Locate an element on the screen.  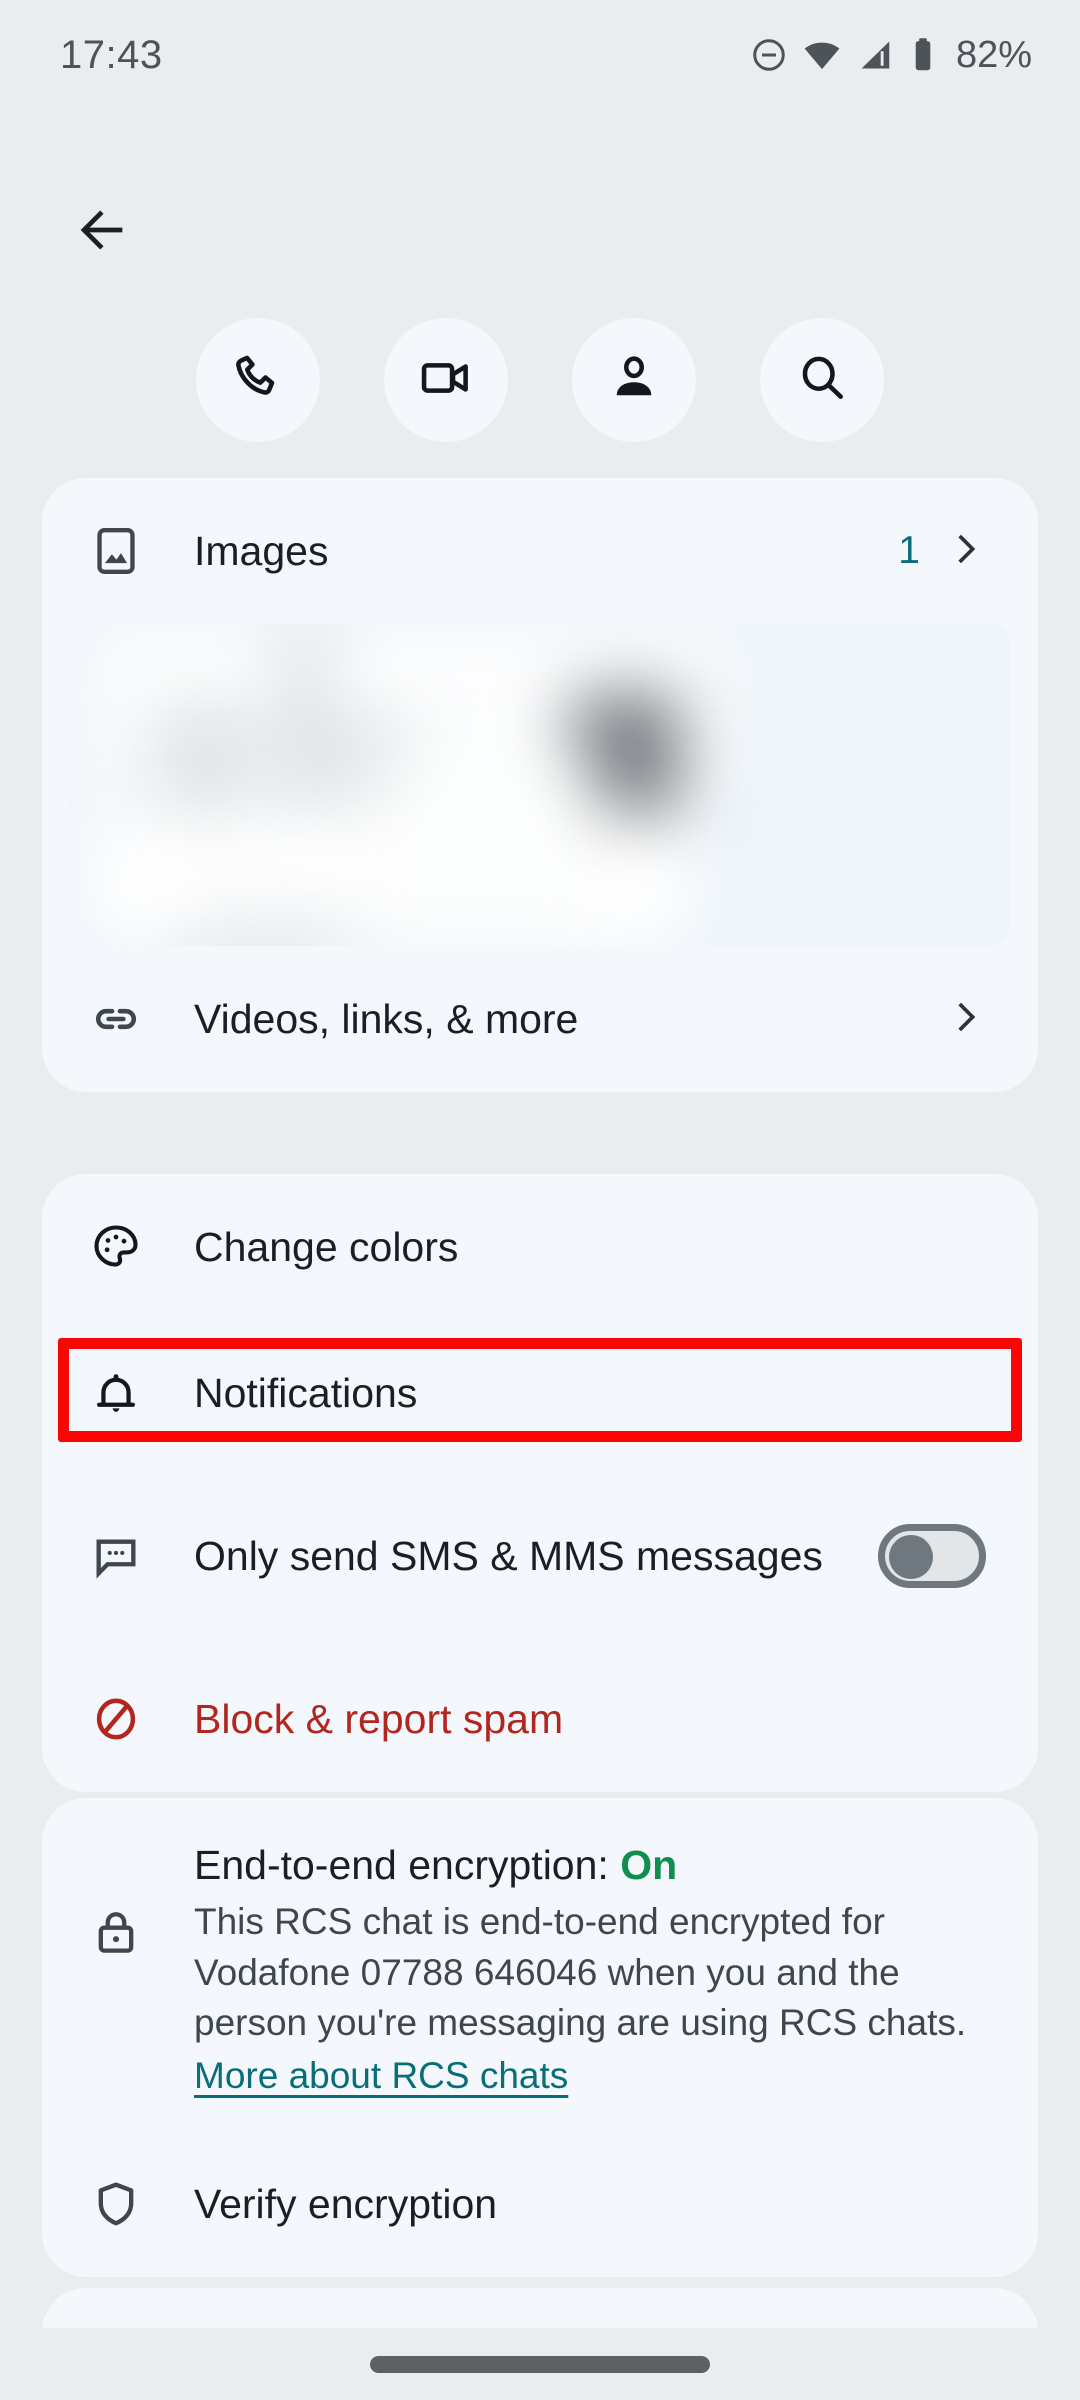
contact-info-button is located at coordinates (634, 380).